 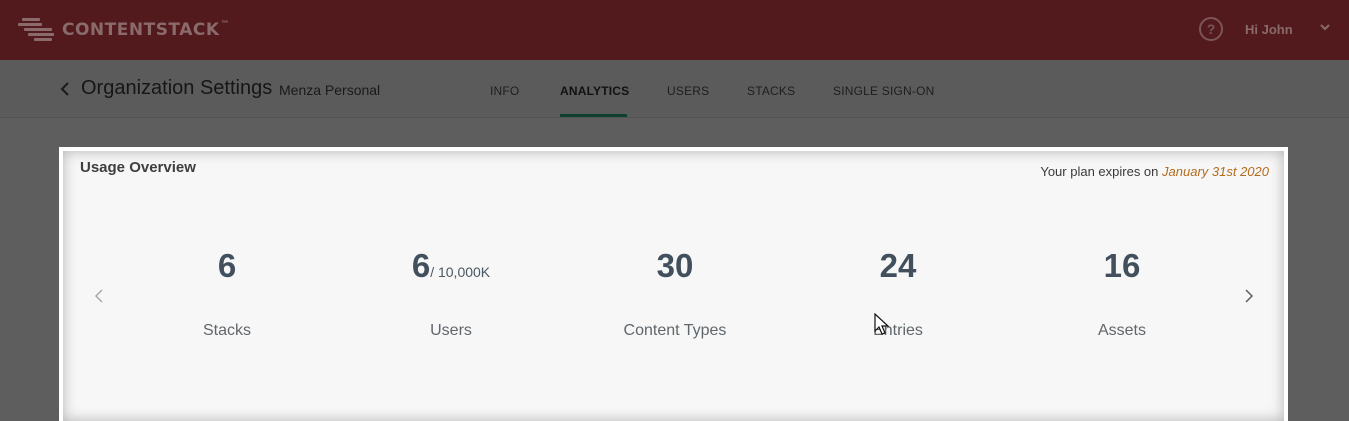 What do you see at coordinates (883, 91) in the screenshot?
I see `tab-single-sign-on: SINGLE SIGN-ON` at bounding box center [883, 91].